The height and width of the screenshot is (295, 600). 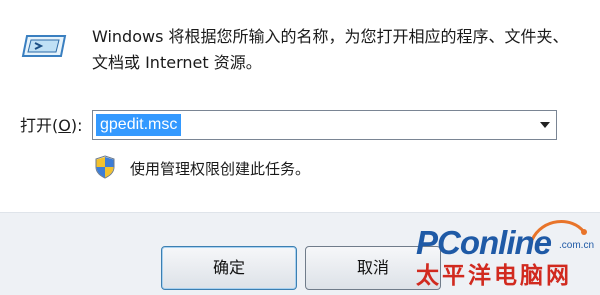 What do you see at coordinates (139, 125) in the screenshot?
I see `open-input: gpedit.msc` at bounding box center [139, 125].